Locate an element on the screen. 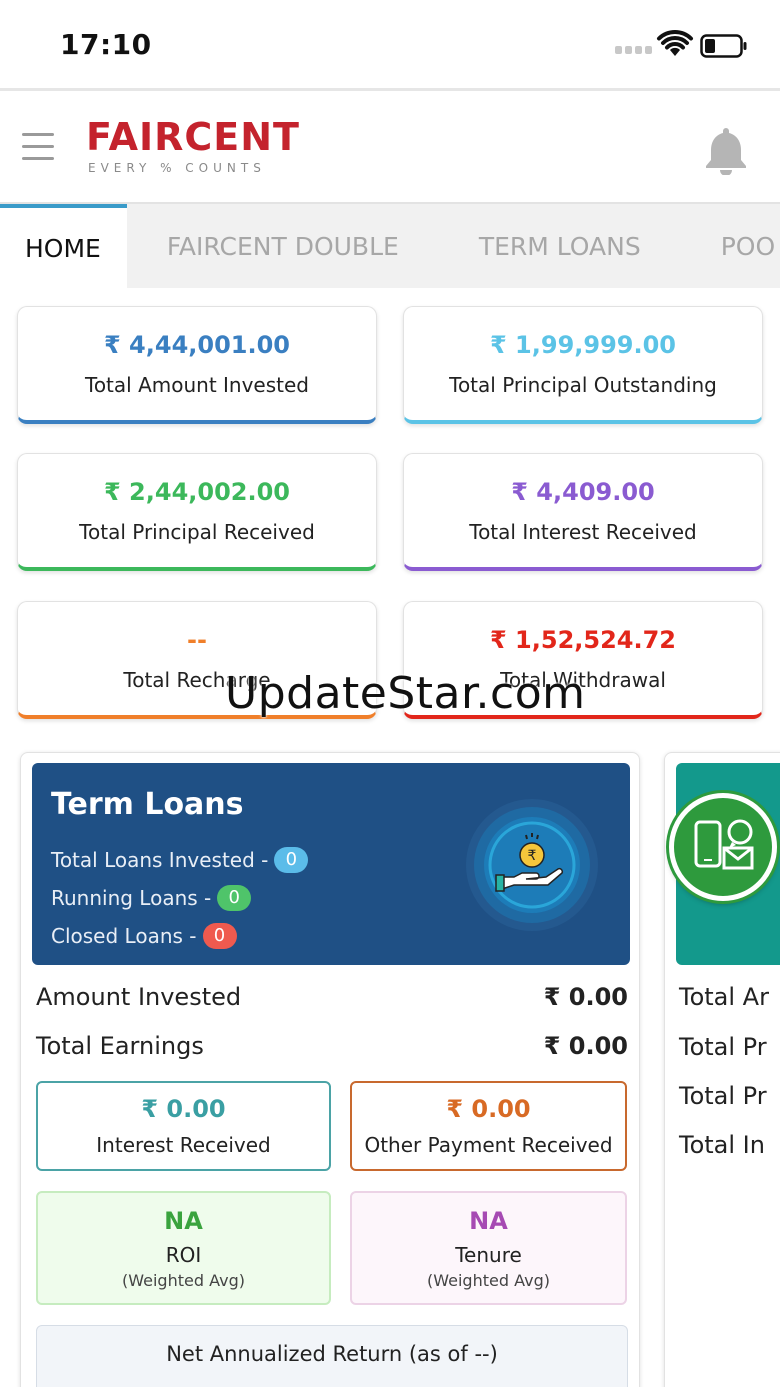 The width and height of the screenshot is (780, 1387). amount-invested-row: Amount Invested ₹ 0.00 is located at coordinates (332, 997).